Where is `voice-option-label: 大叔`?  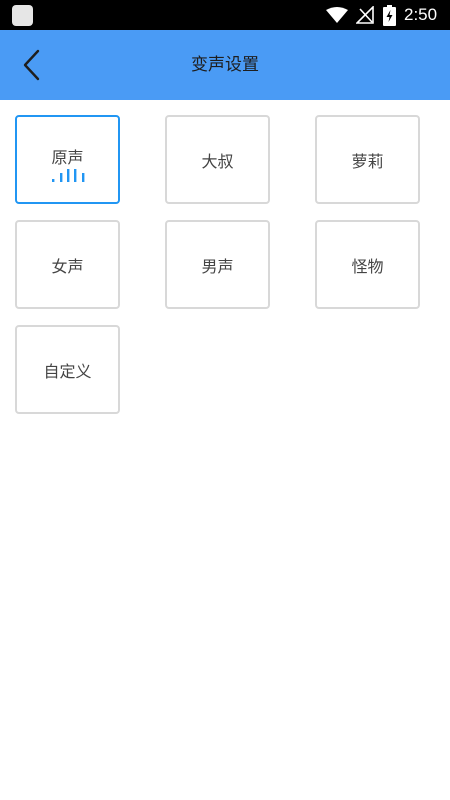 voice-option-label: 大叔 is located at coordinates (217, 161).